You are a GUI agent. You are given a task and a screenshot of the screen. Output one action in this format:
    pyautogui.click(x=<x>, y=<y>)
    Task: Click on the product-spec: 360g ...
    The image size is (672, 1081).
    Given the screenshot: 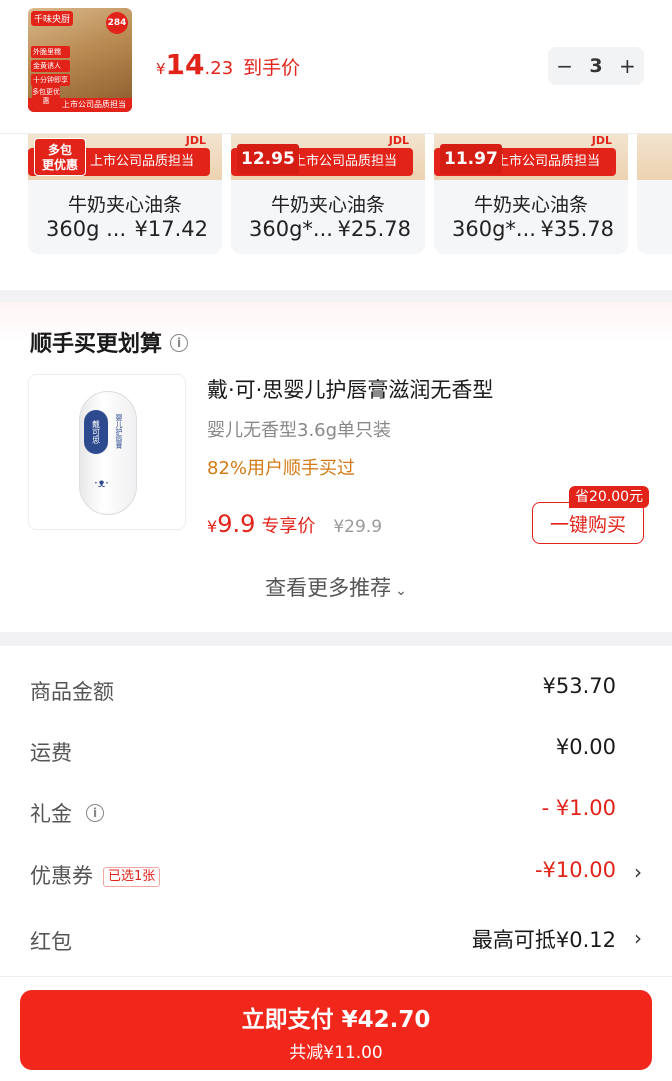 What is the action you would take?
    pyautogui.click(x=86, y=229)
    